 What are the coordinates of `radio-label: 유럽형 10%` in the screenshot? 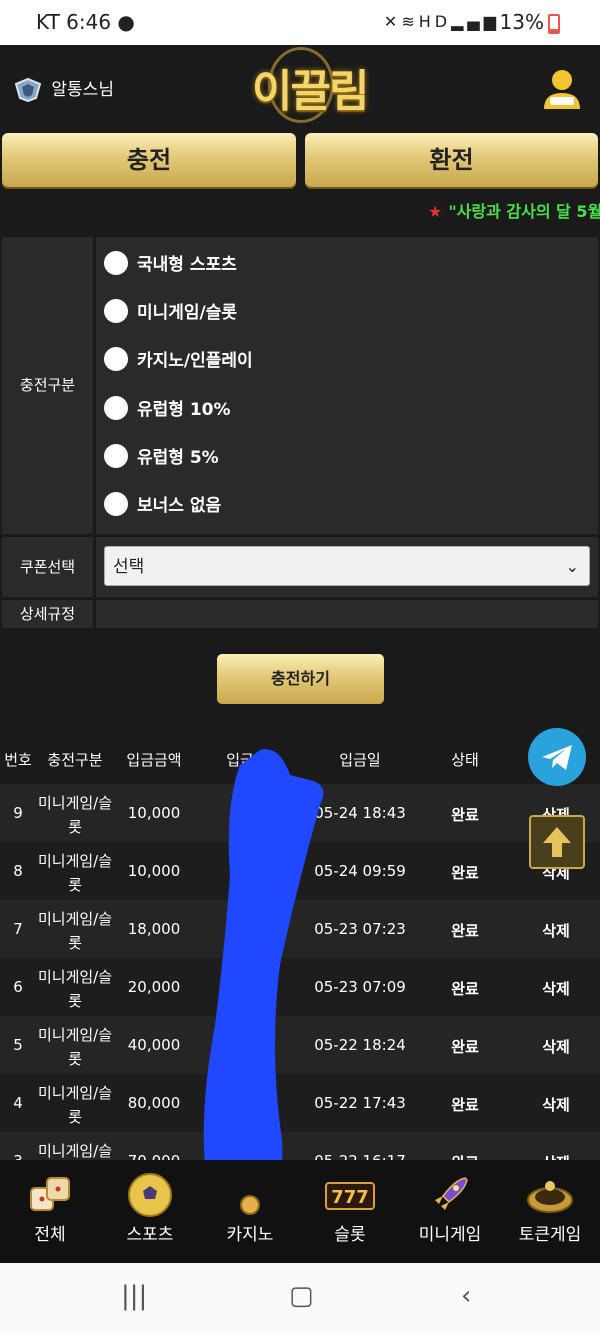 It's located at (184, 410).